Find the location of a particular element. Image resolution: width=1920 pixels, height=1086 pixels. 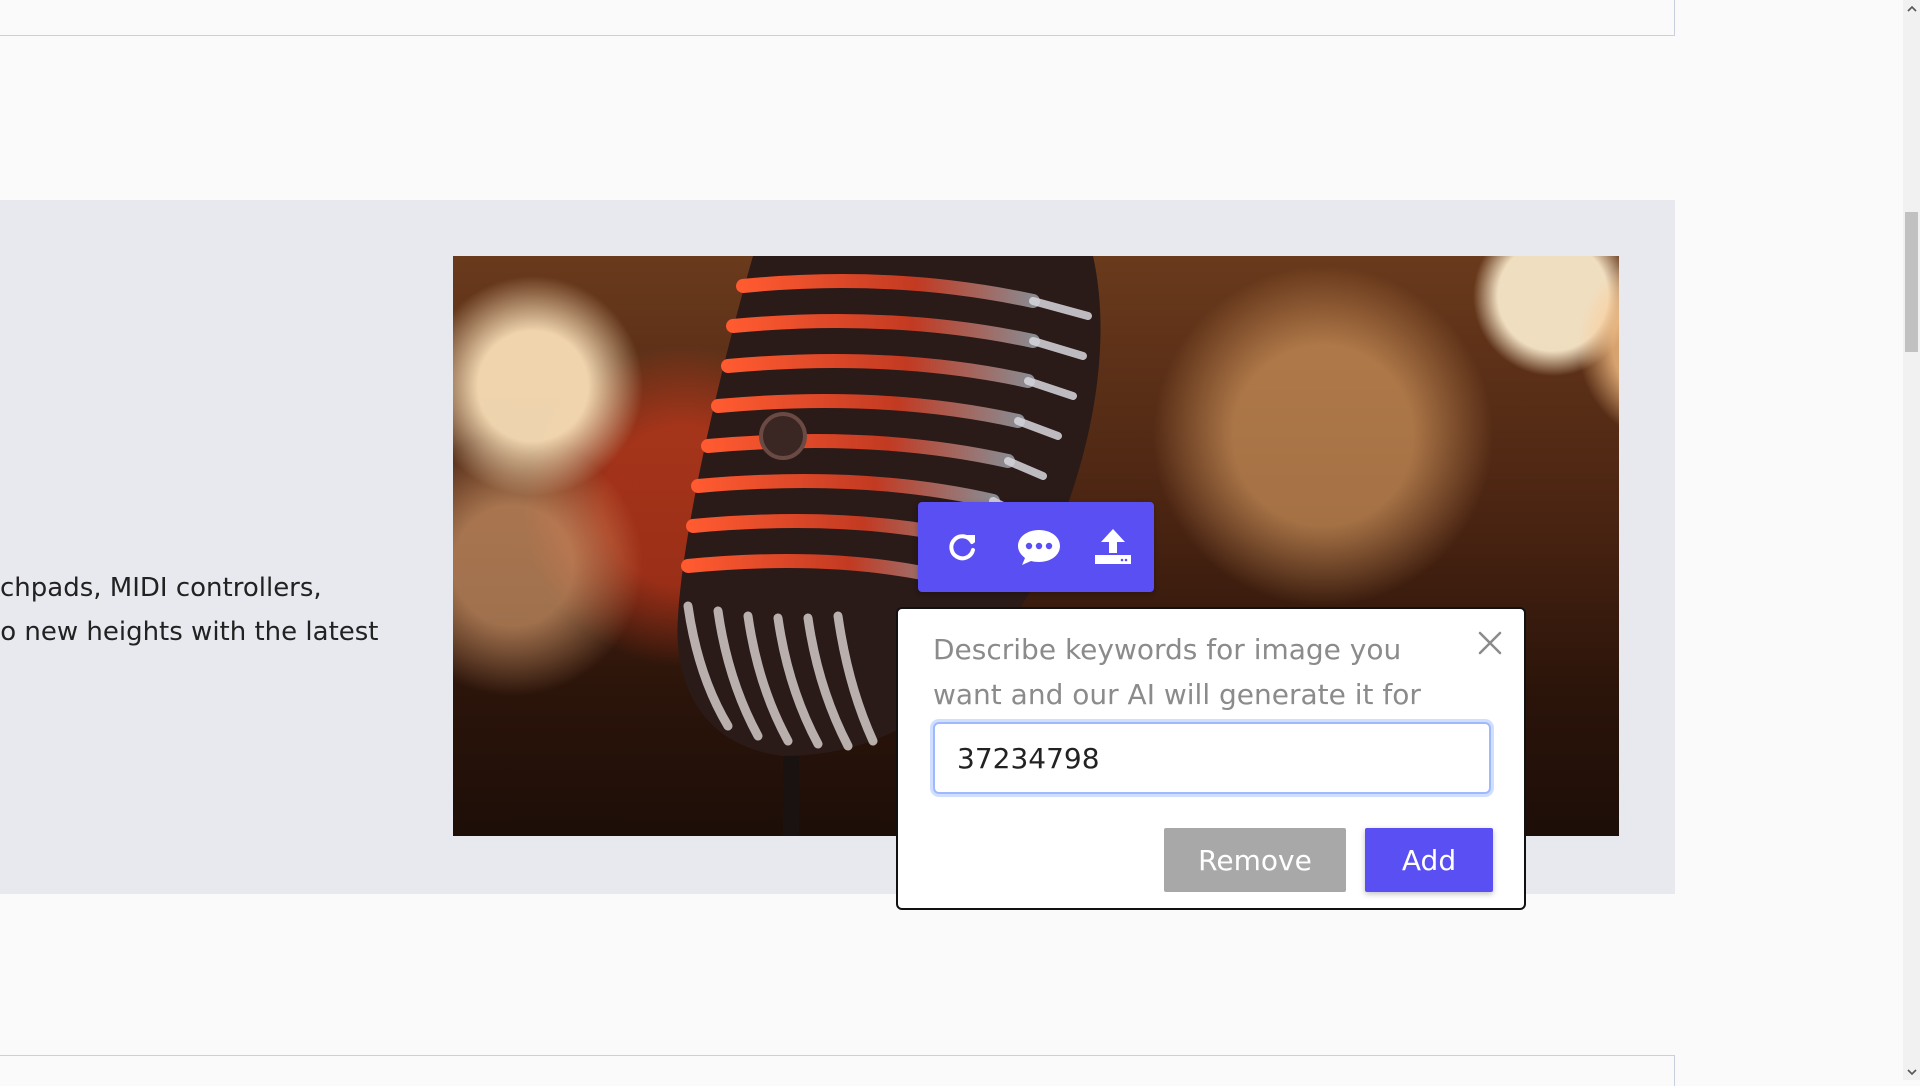

upload-icon is located at coordinates (1113, 547).